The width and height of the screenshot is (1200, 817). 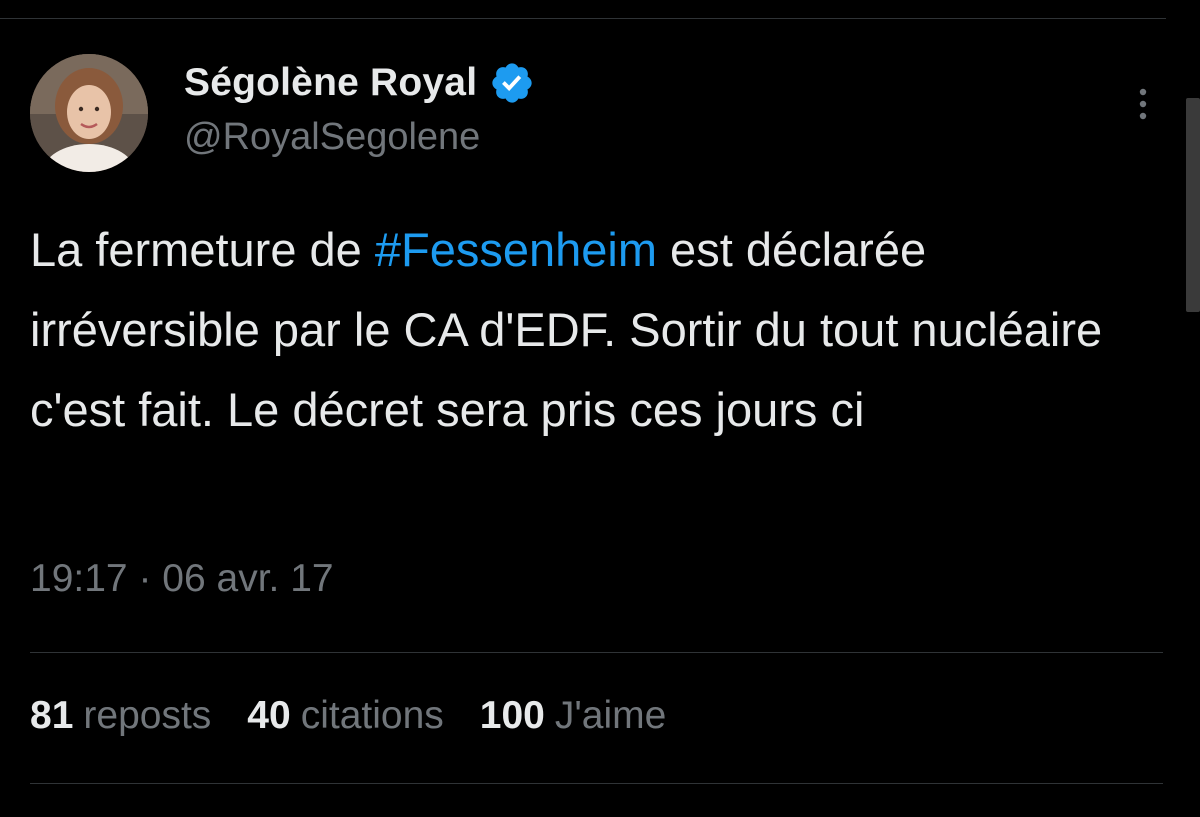 I want to click on reposts-stat: 81 reposts, so click(x=120, y=716).